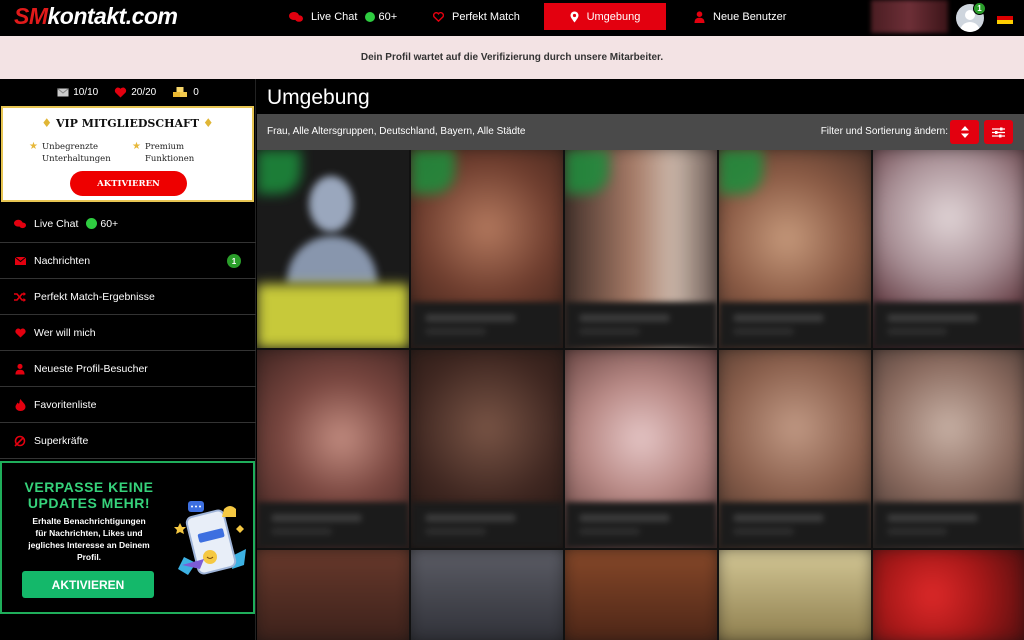  I want to click on likes-count: 20/20, so click(144, 92).